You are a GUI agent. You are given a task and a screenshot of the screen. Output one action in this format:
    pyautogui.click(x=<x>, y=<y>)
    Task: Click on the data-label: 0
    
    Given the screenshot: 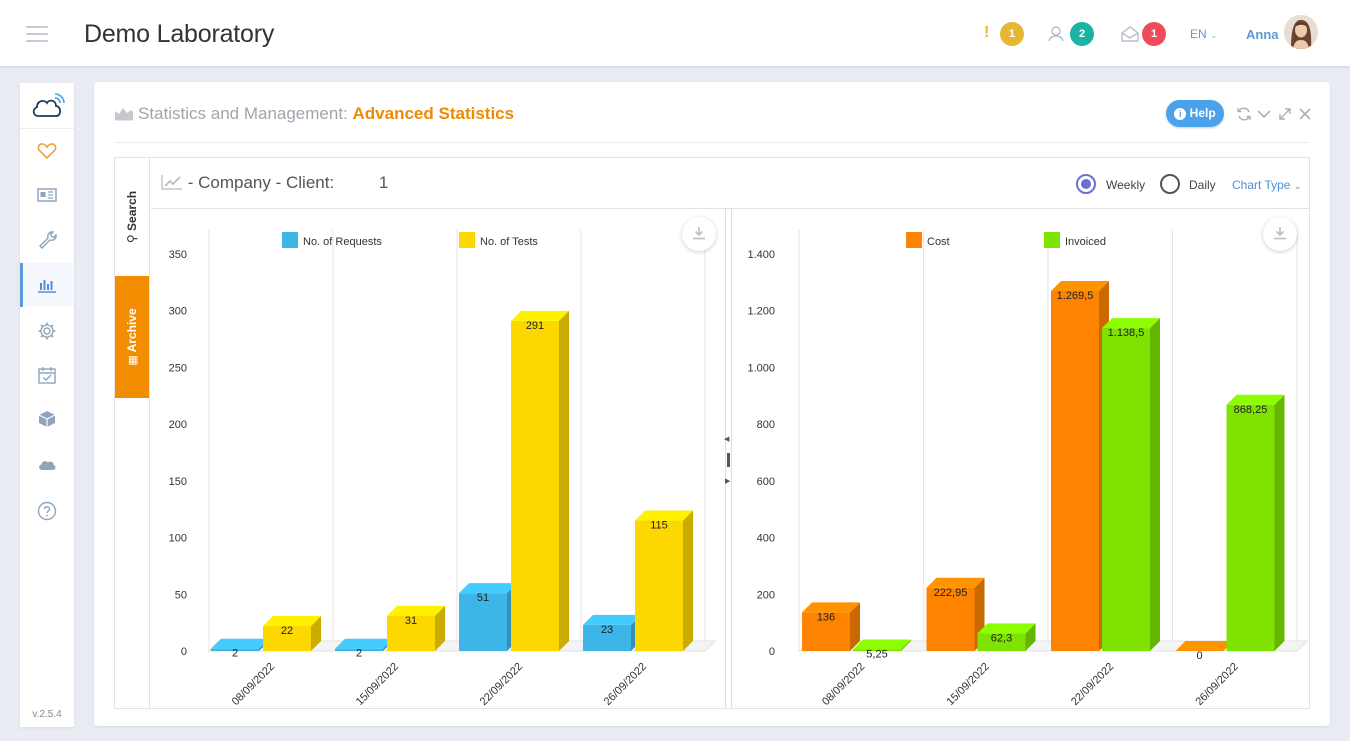 What is the action you would take?
    pyautogui.click(x=1199, y=656)
    